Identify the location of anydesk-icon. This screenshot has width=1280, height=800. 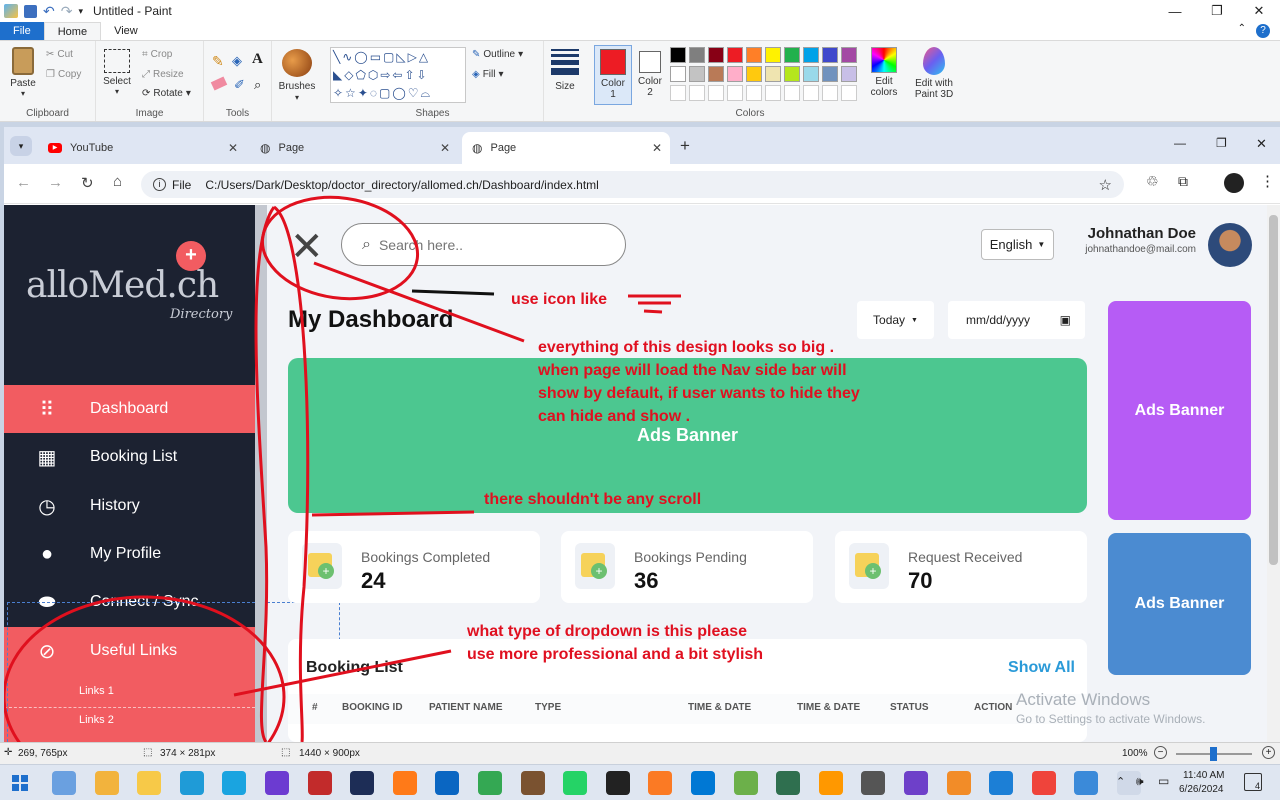
(1043, 783).